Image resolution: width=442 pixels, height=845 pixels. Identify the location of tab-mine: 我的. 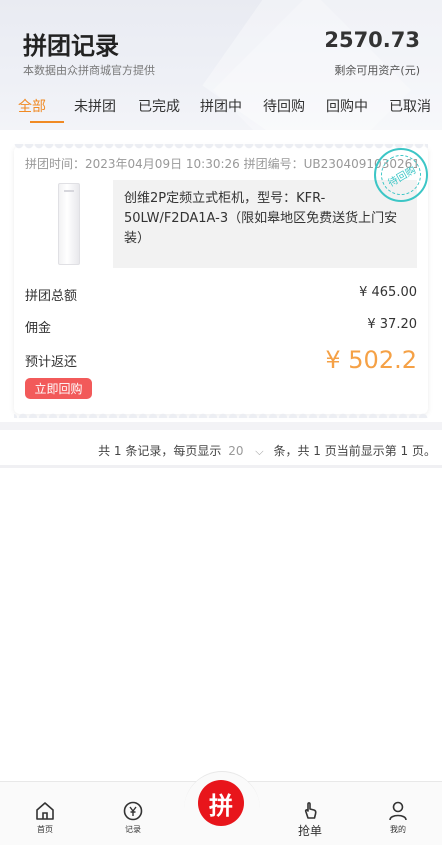
(398, 817).